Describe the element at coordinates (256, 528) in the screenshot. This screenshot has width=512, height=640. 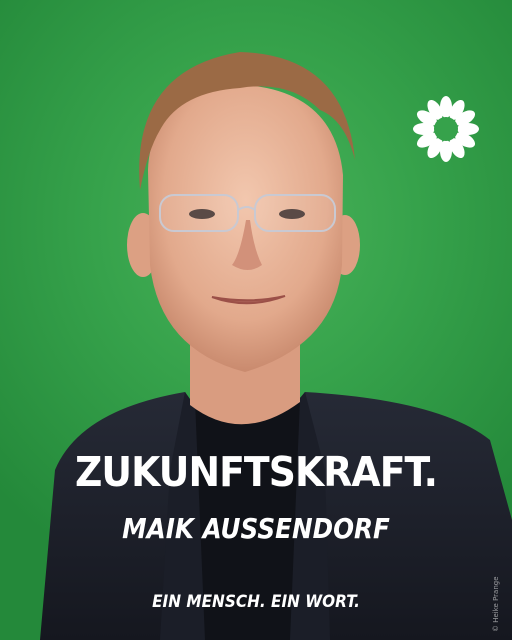
I see `candidate-name: MAIK AUSSENDORF` at that location.